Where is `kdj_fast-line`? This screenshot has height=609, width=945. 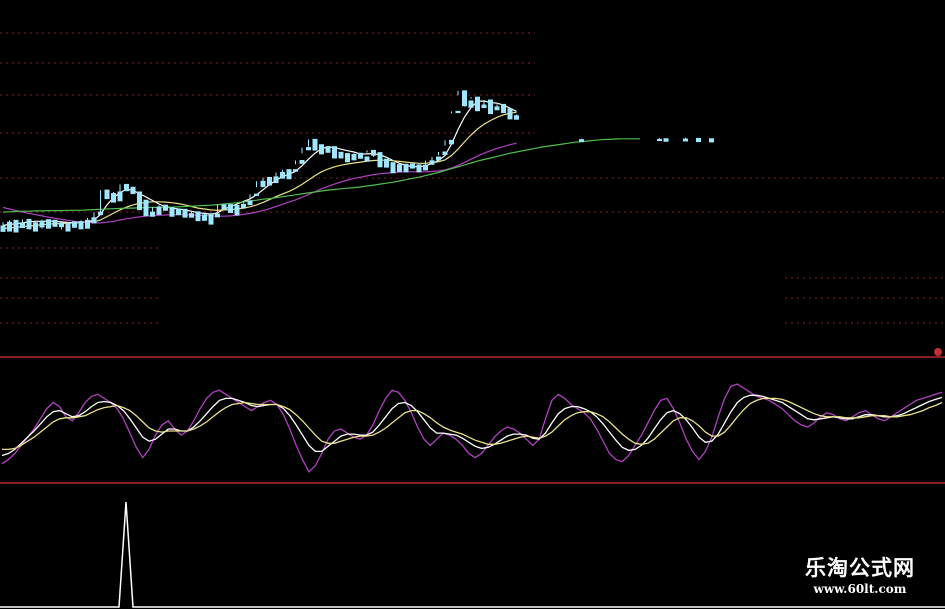
kdj_fast-line is located at coordinates (472, 428).